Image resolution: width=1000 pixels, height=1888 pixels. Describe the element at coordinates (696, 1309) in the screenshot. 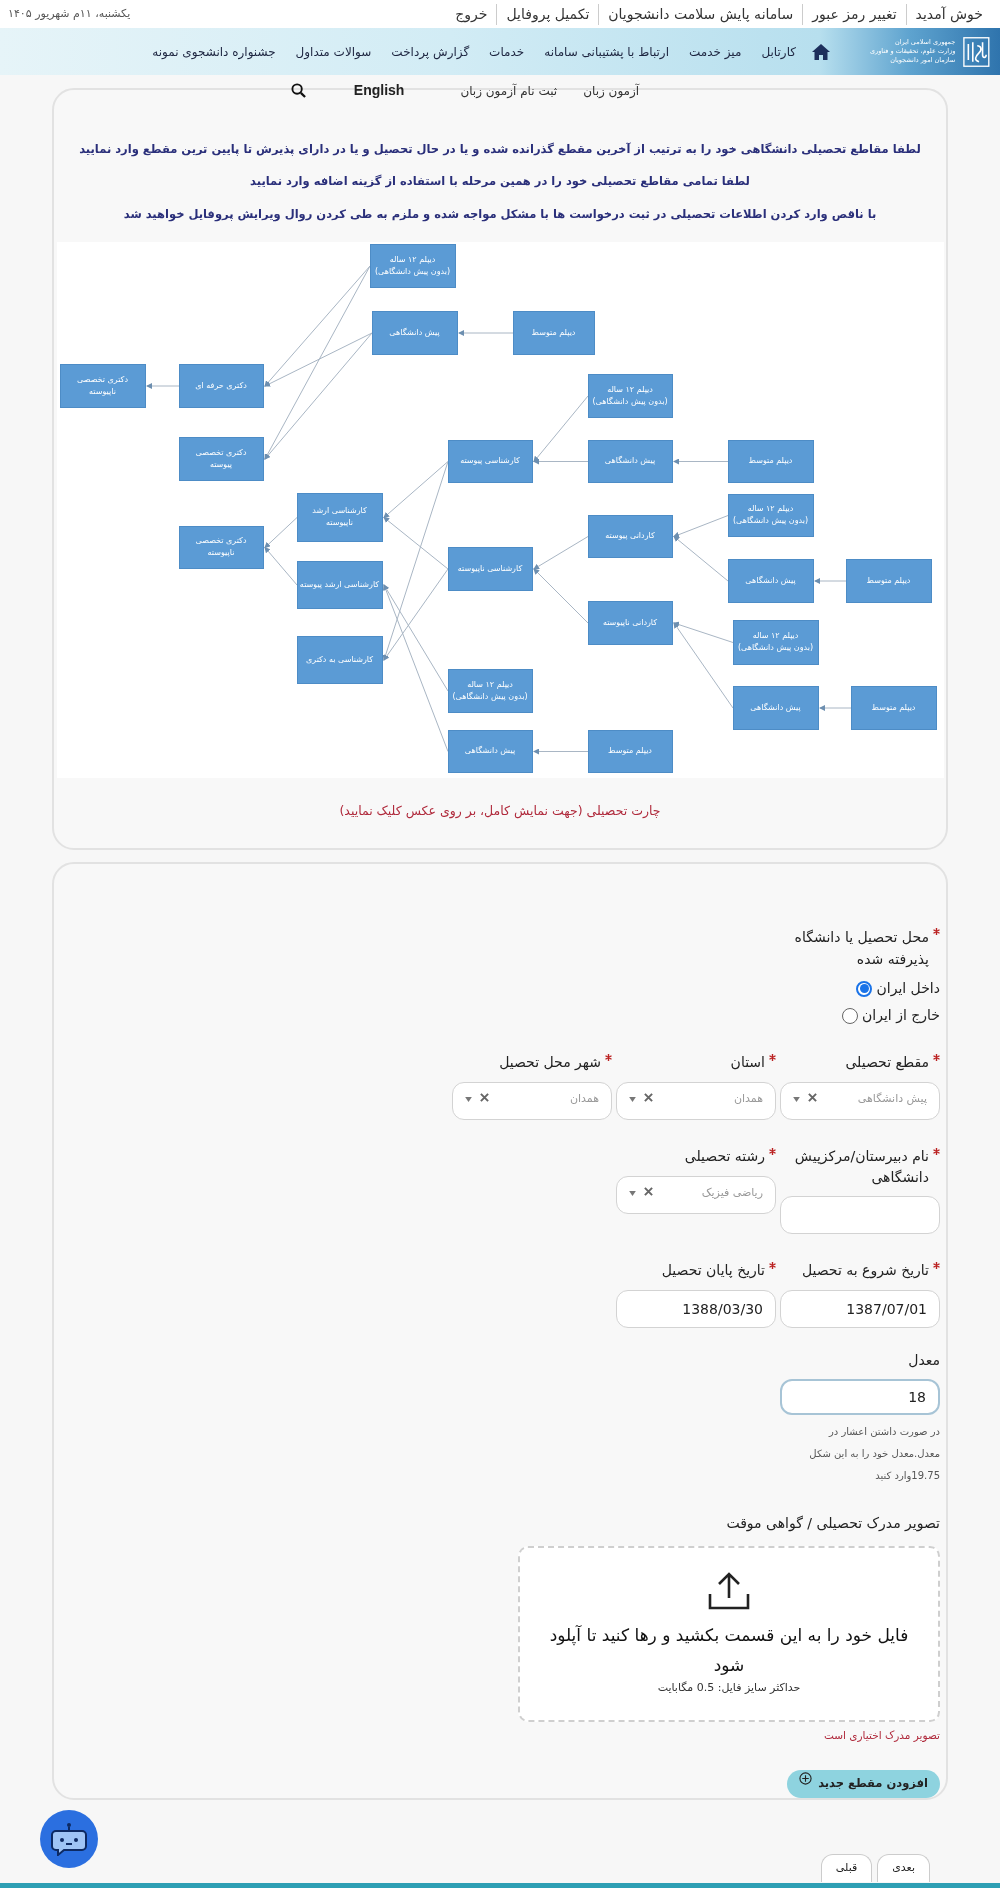

I see `text-field: 1388/03/30` at that location.